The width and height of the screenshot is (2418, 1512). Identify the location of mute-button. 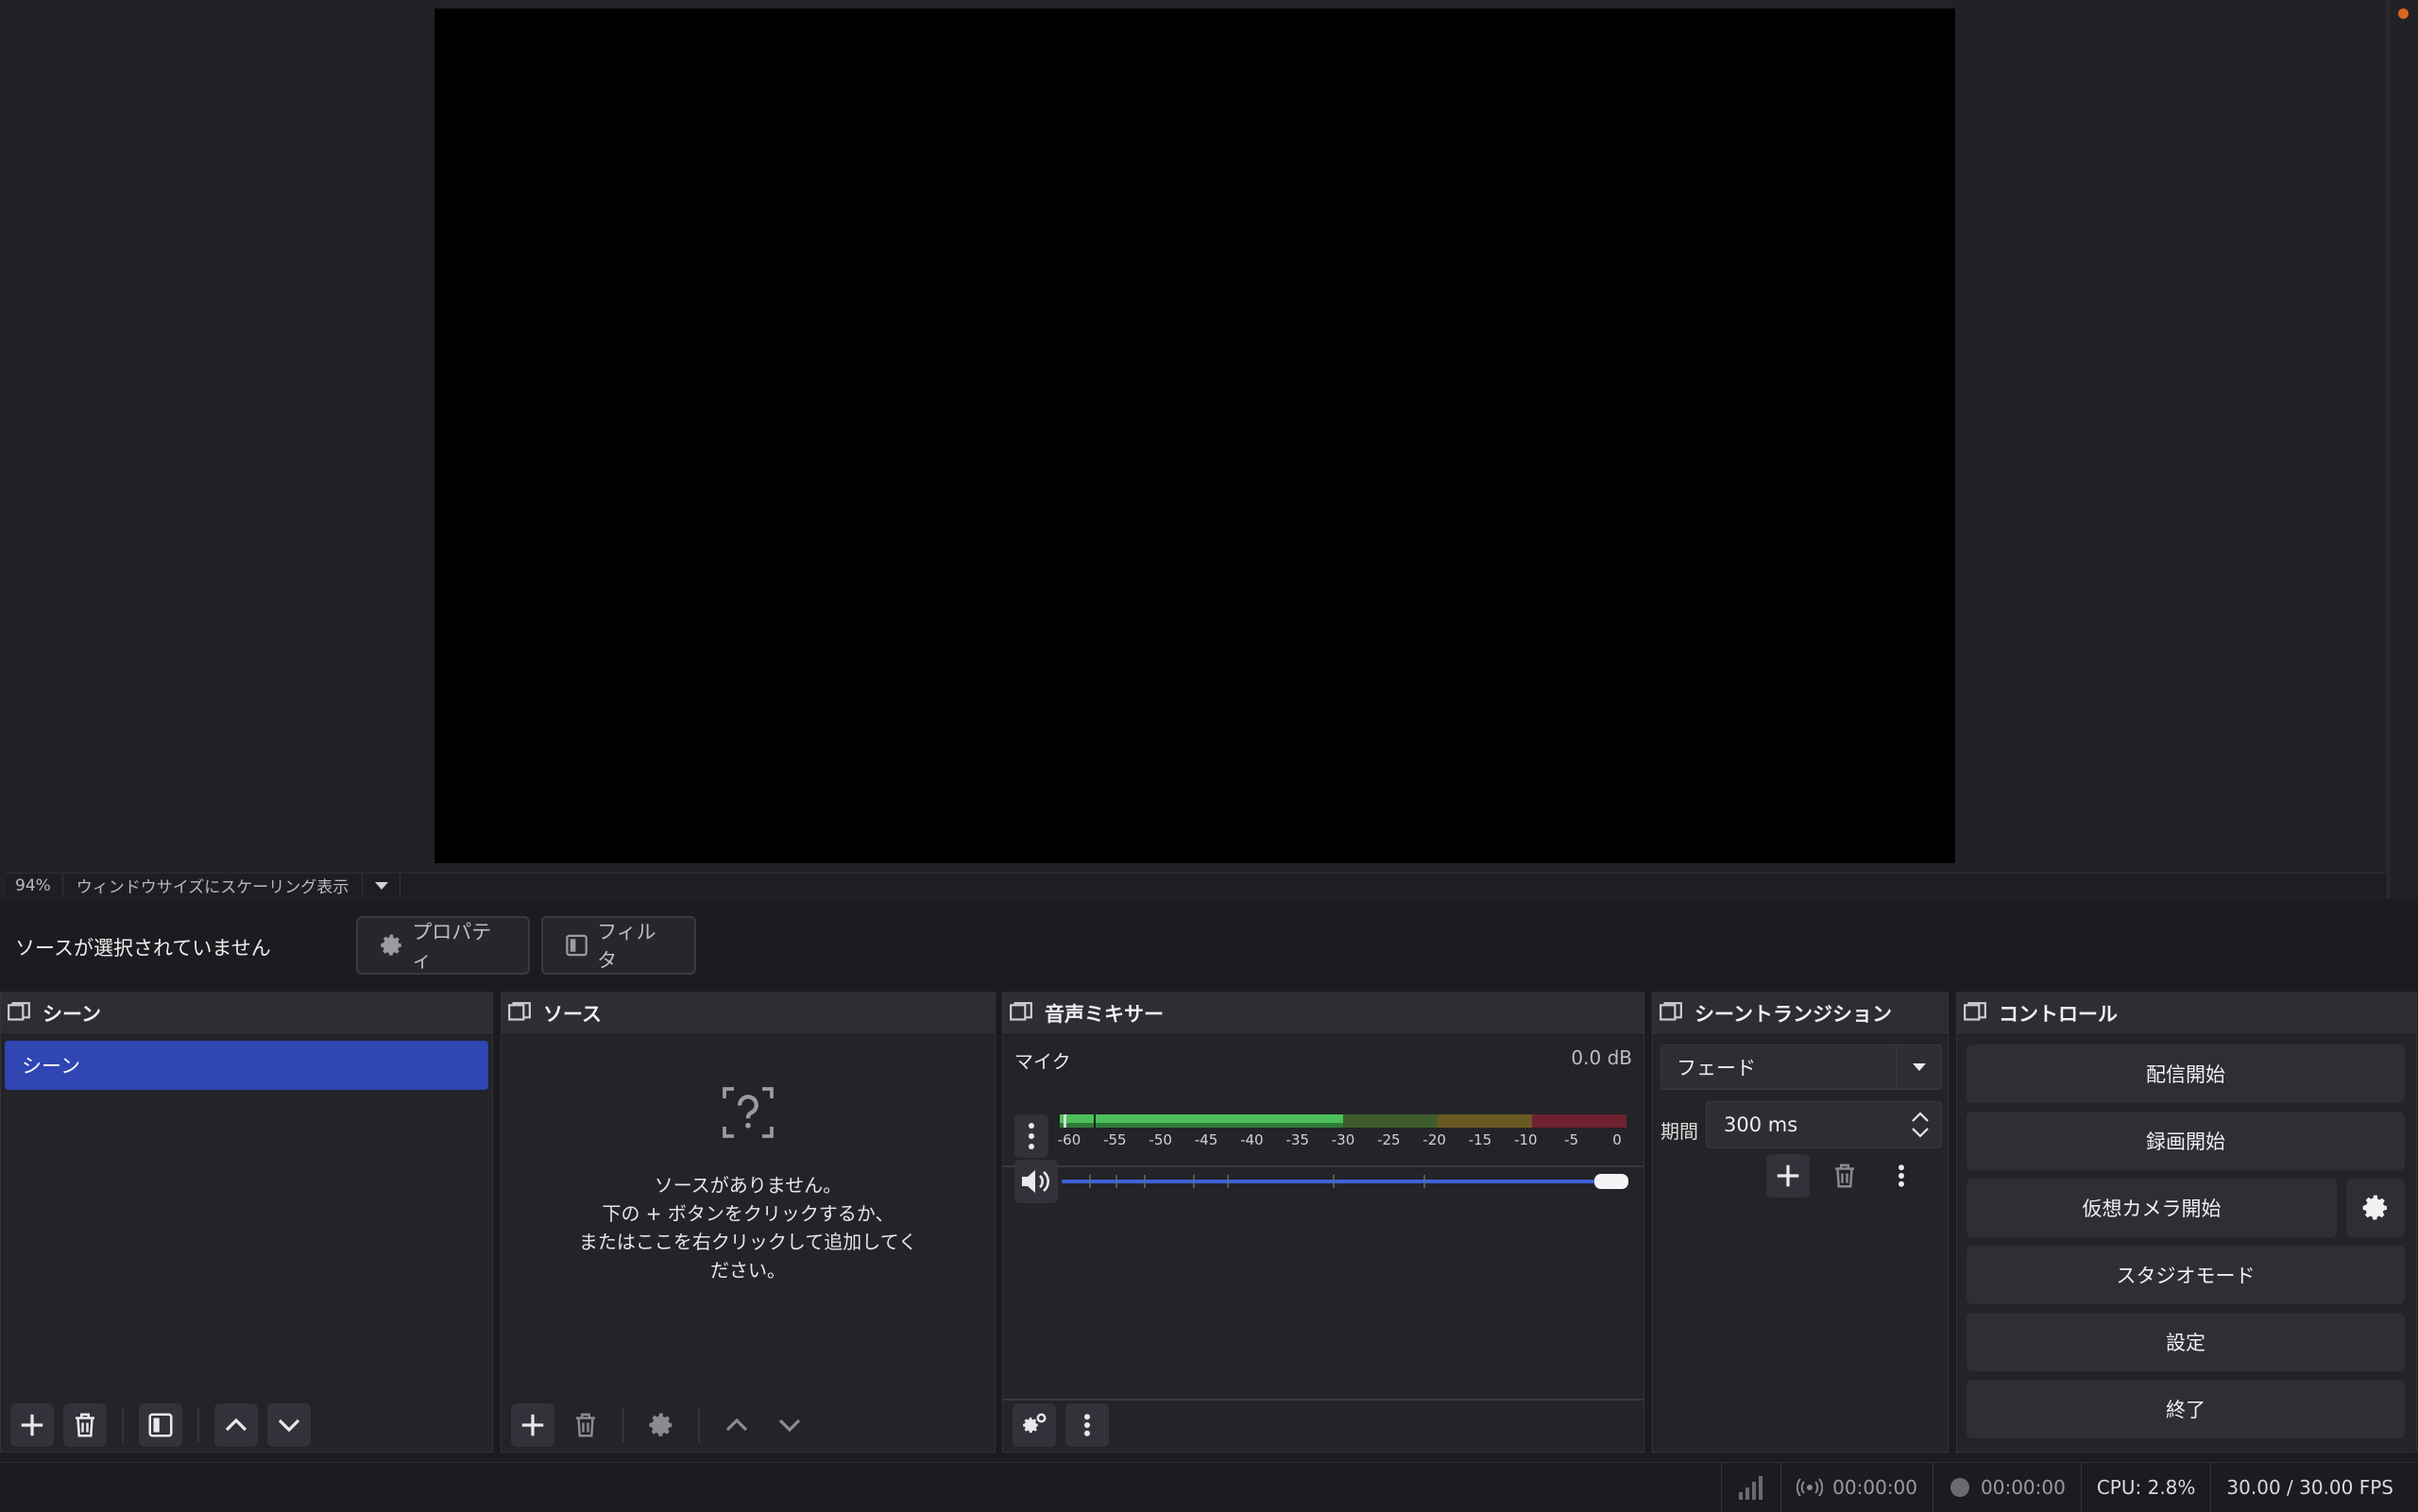
(1036, 1181).